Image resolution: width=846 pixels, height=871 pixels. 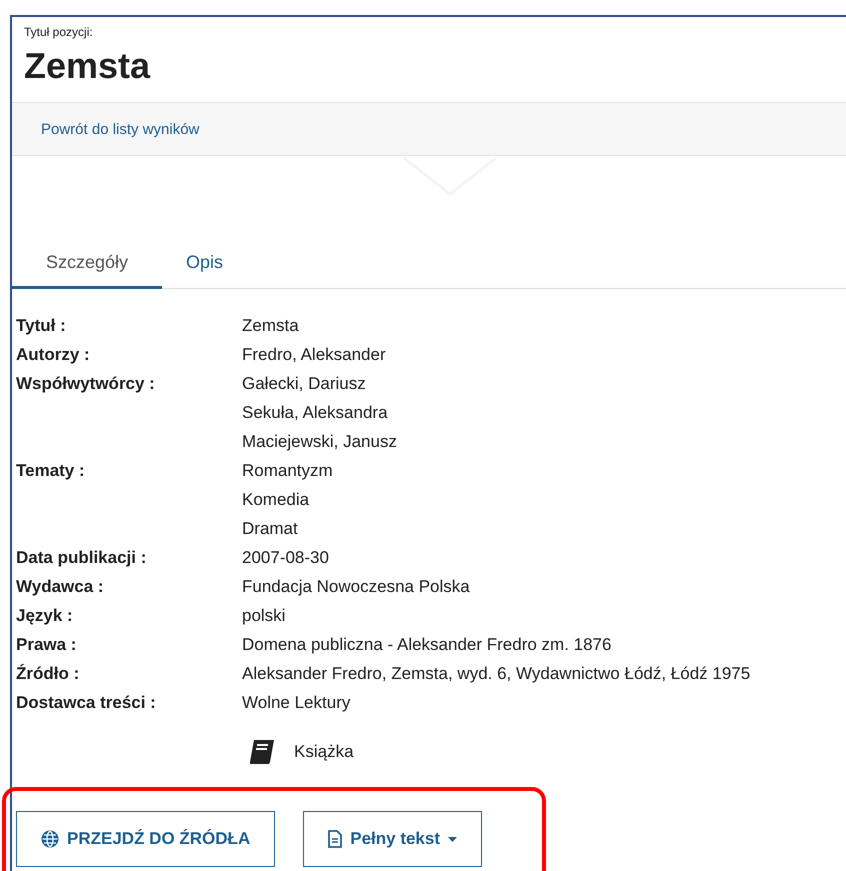 What do you see at coordinates (45, 616) in the screenshot?
I see `field-label: Język :` at bounding box center [45, 616].